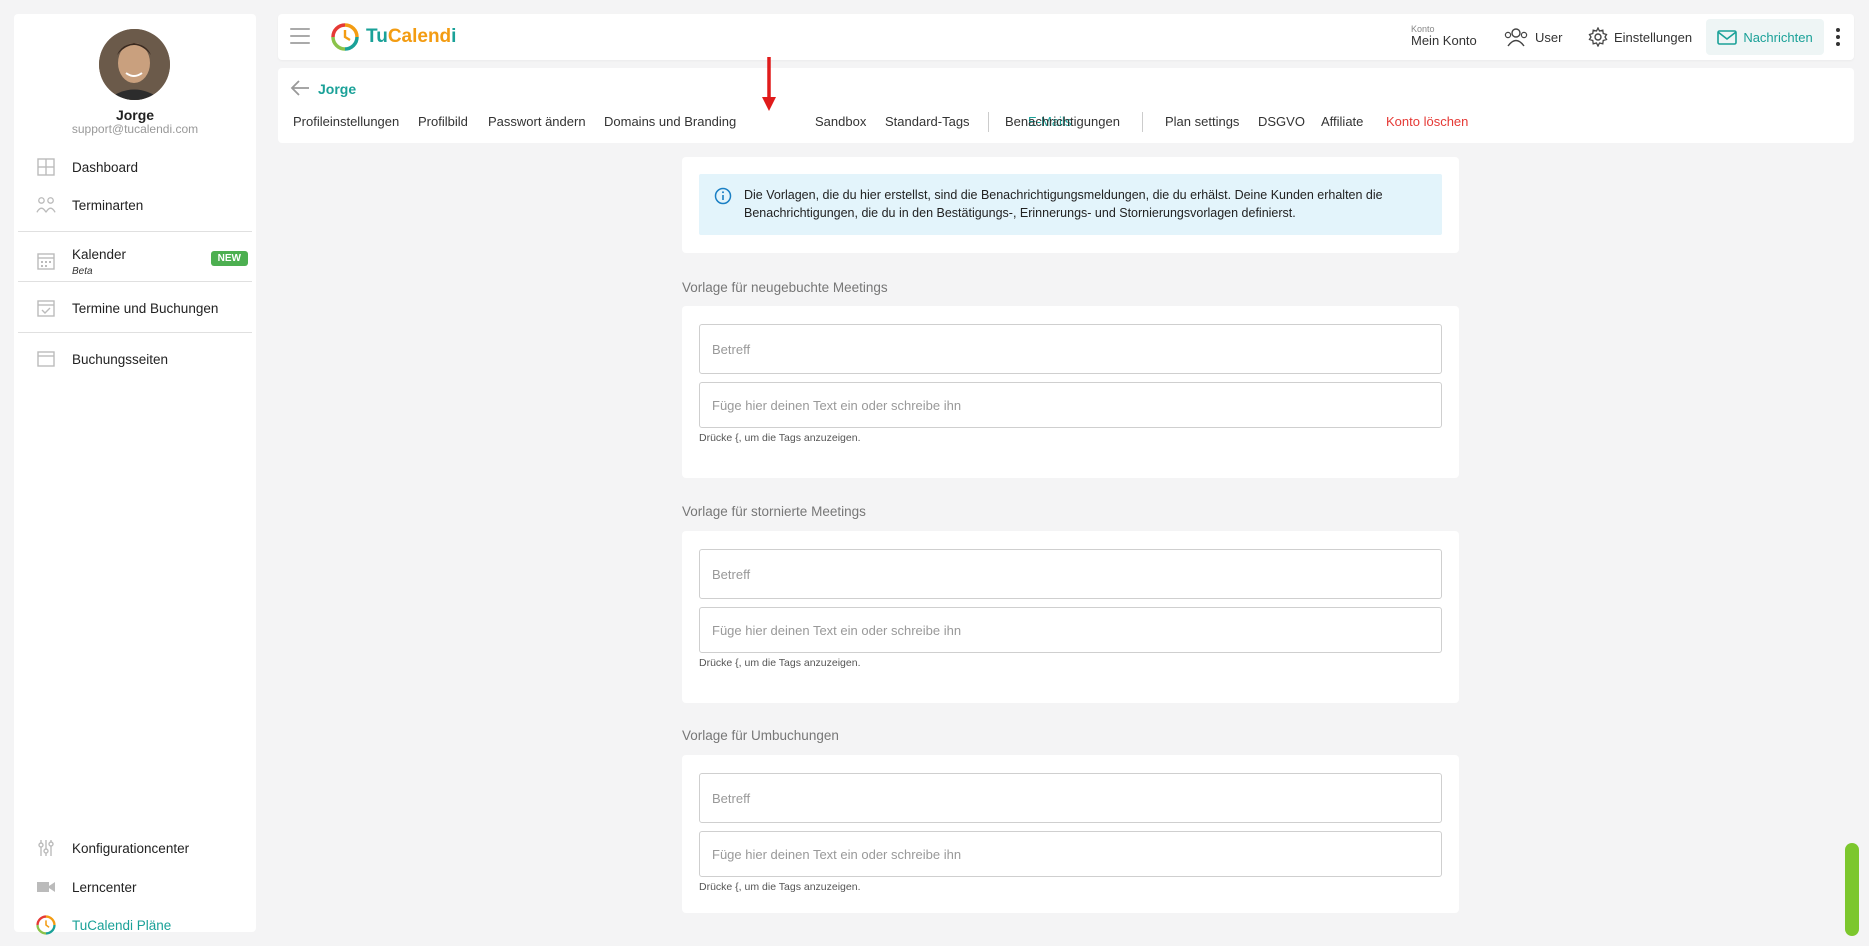 The image size is (1869, 946). What do you see at coordinates (443, 121) in the screenshot?
I see `tab-profilbild: Profilbild` at bounding box center [443, 121].